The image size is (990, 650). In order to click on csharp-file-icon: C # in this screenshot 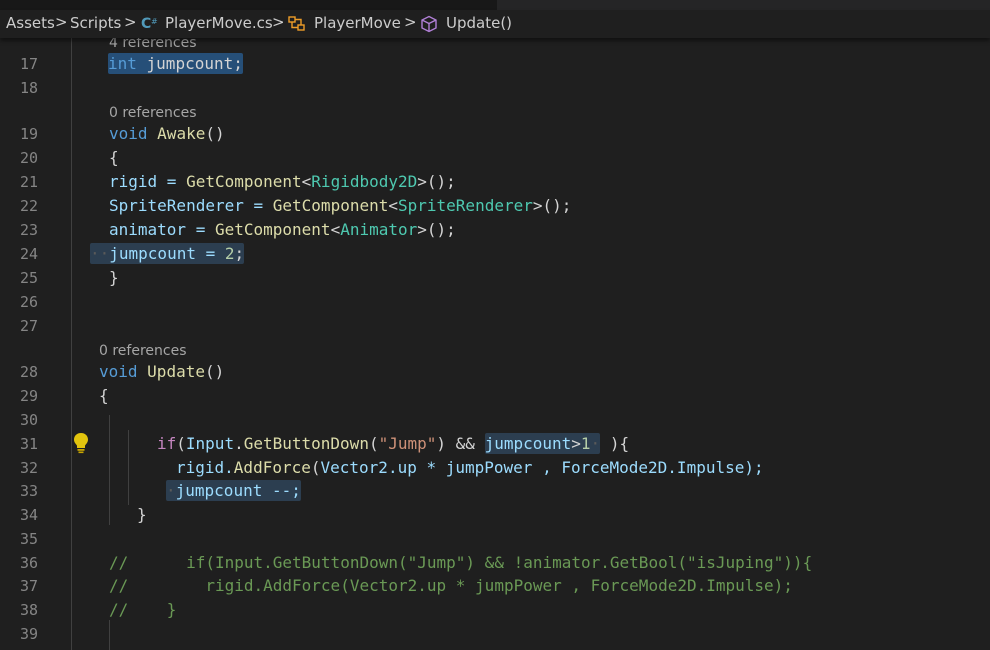, I will do `click(151, 25)`.